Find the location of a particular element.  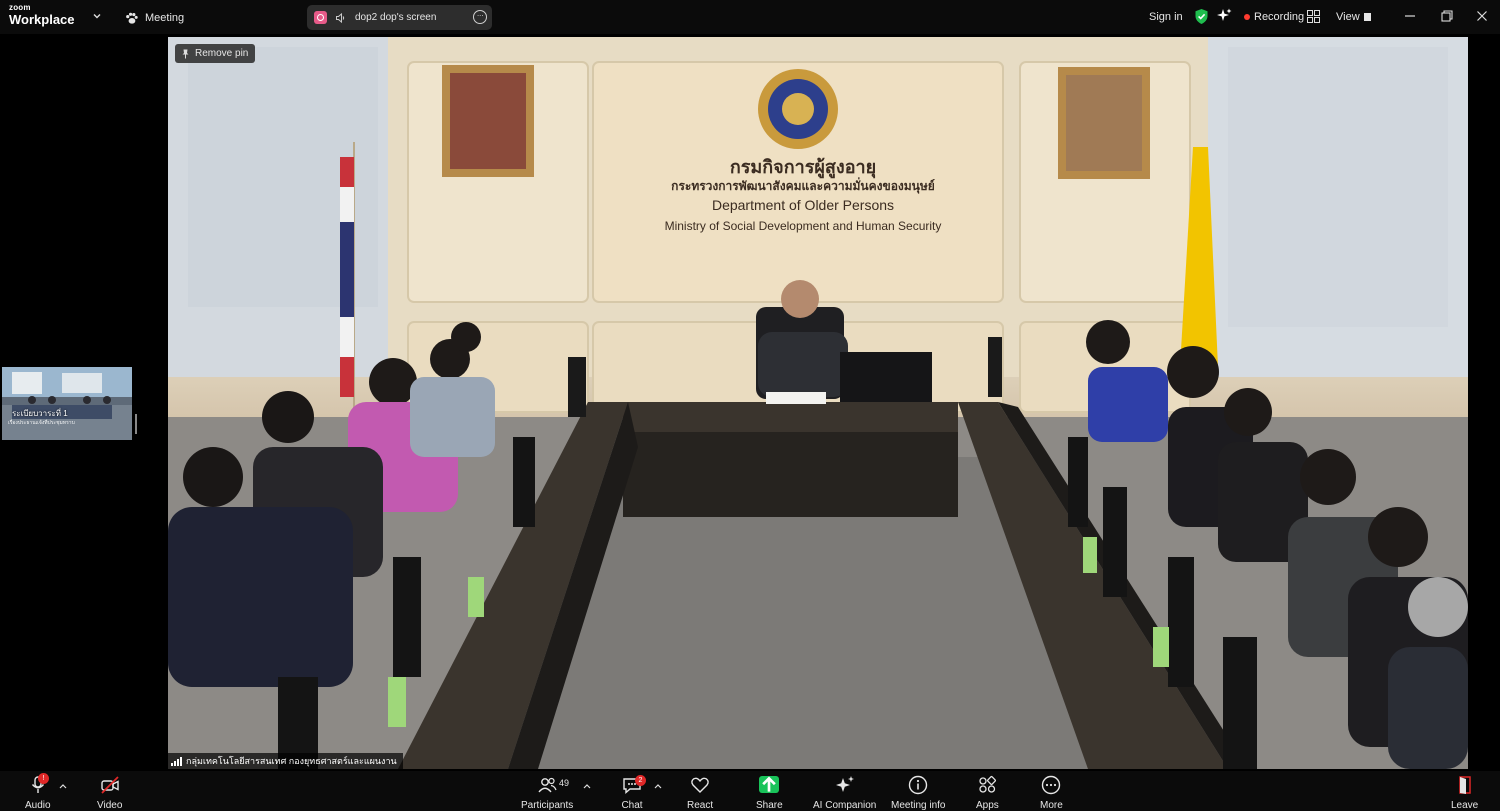

heart-icon is located at coordinates (700, 785).